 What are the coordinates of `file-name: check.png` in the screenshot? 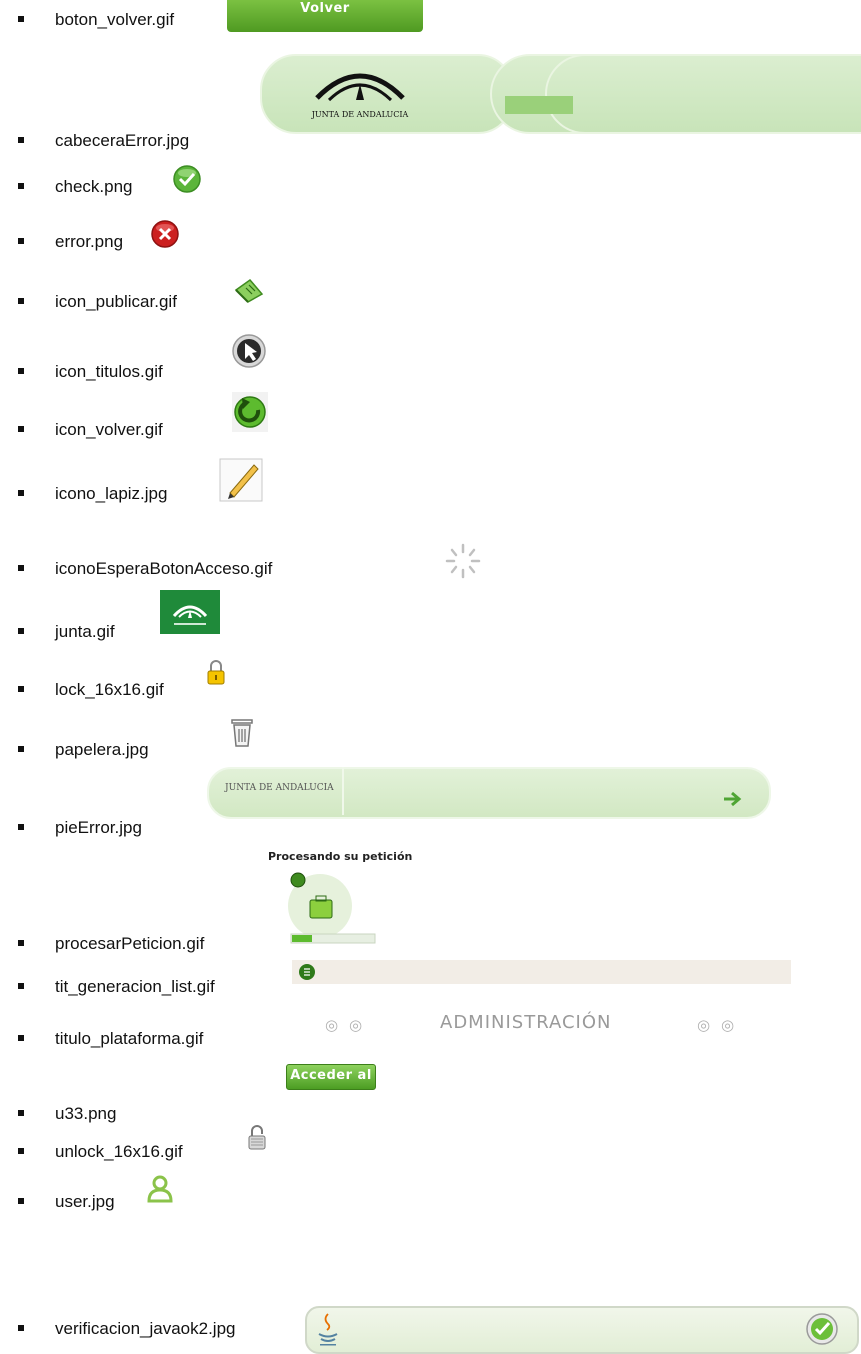 It's located at (94, 186).